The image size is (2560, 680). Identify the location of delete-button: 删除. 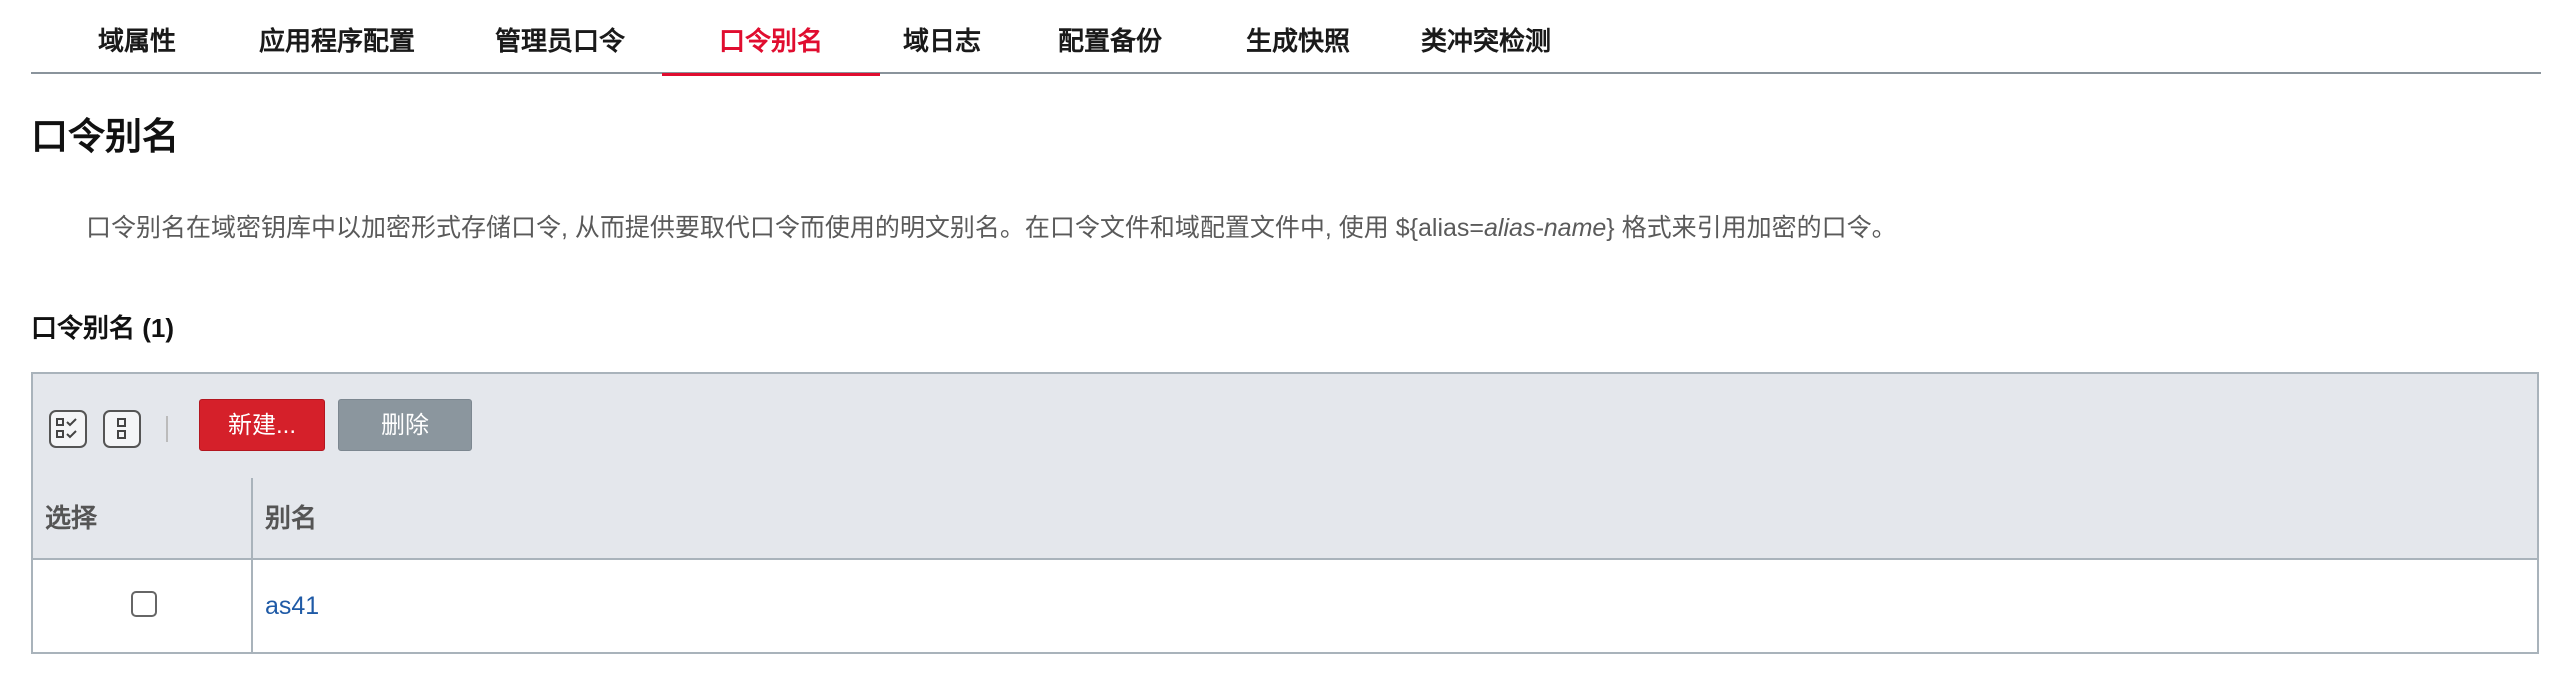
(405, 425).